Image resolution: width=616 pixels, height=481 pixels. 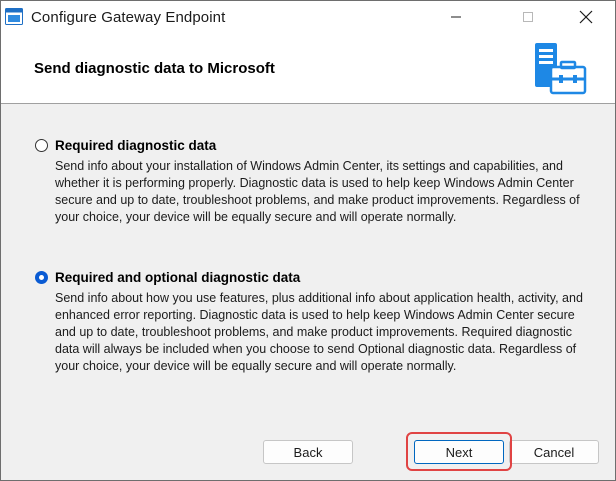 What do you see at coordinates (315, 145) in the screenshot?
I see `option-required-row: Required diagnostic data` at bounding box center [315, 145].